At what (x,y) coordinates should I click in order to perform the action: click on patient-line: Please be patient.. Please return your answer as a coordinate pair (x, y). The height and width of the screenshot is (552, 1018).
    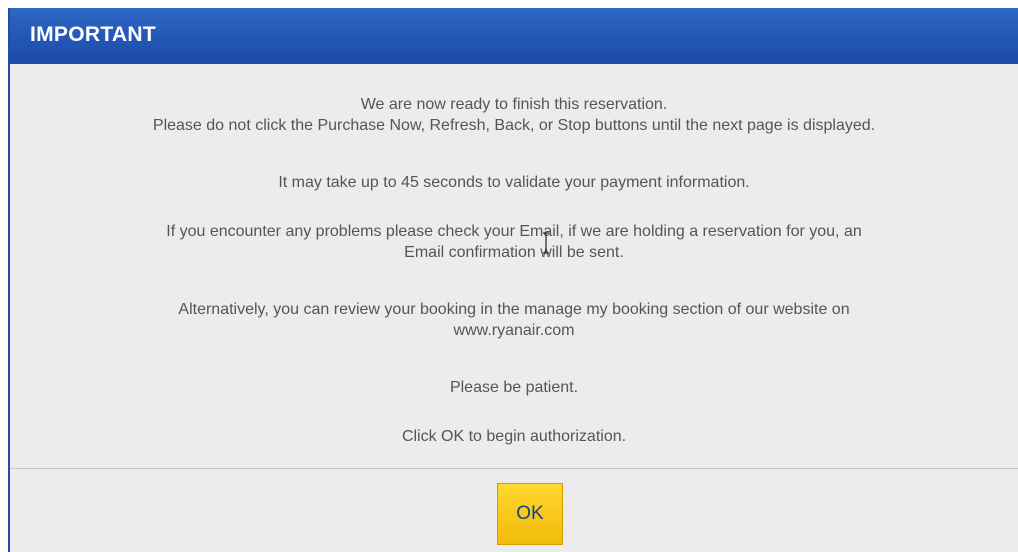
    Looking at the image, I should click on (514, 387).